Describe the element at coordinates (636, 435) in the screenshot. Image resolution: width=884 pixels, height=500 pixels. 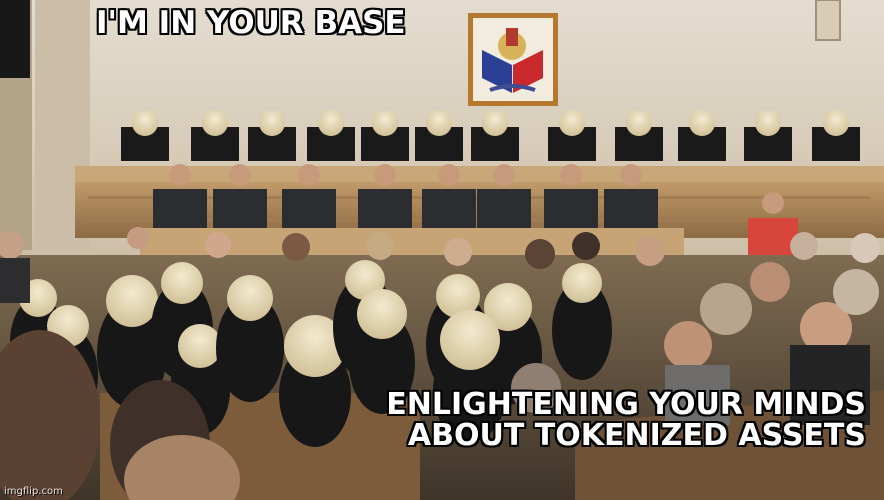
I see `bottom-caption-line-2: ABOUT TOKENIZED ASSETS` at that location.